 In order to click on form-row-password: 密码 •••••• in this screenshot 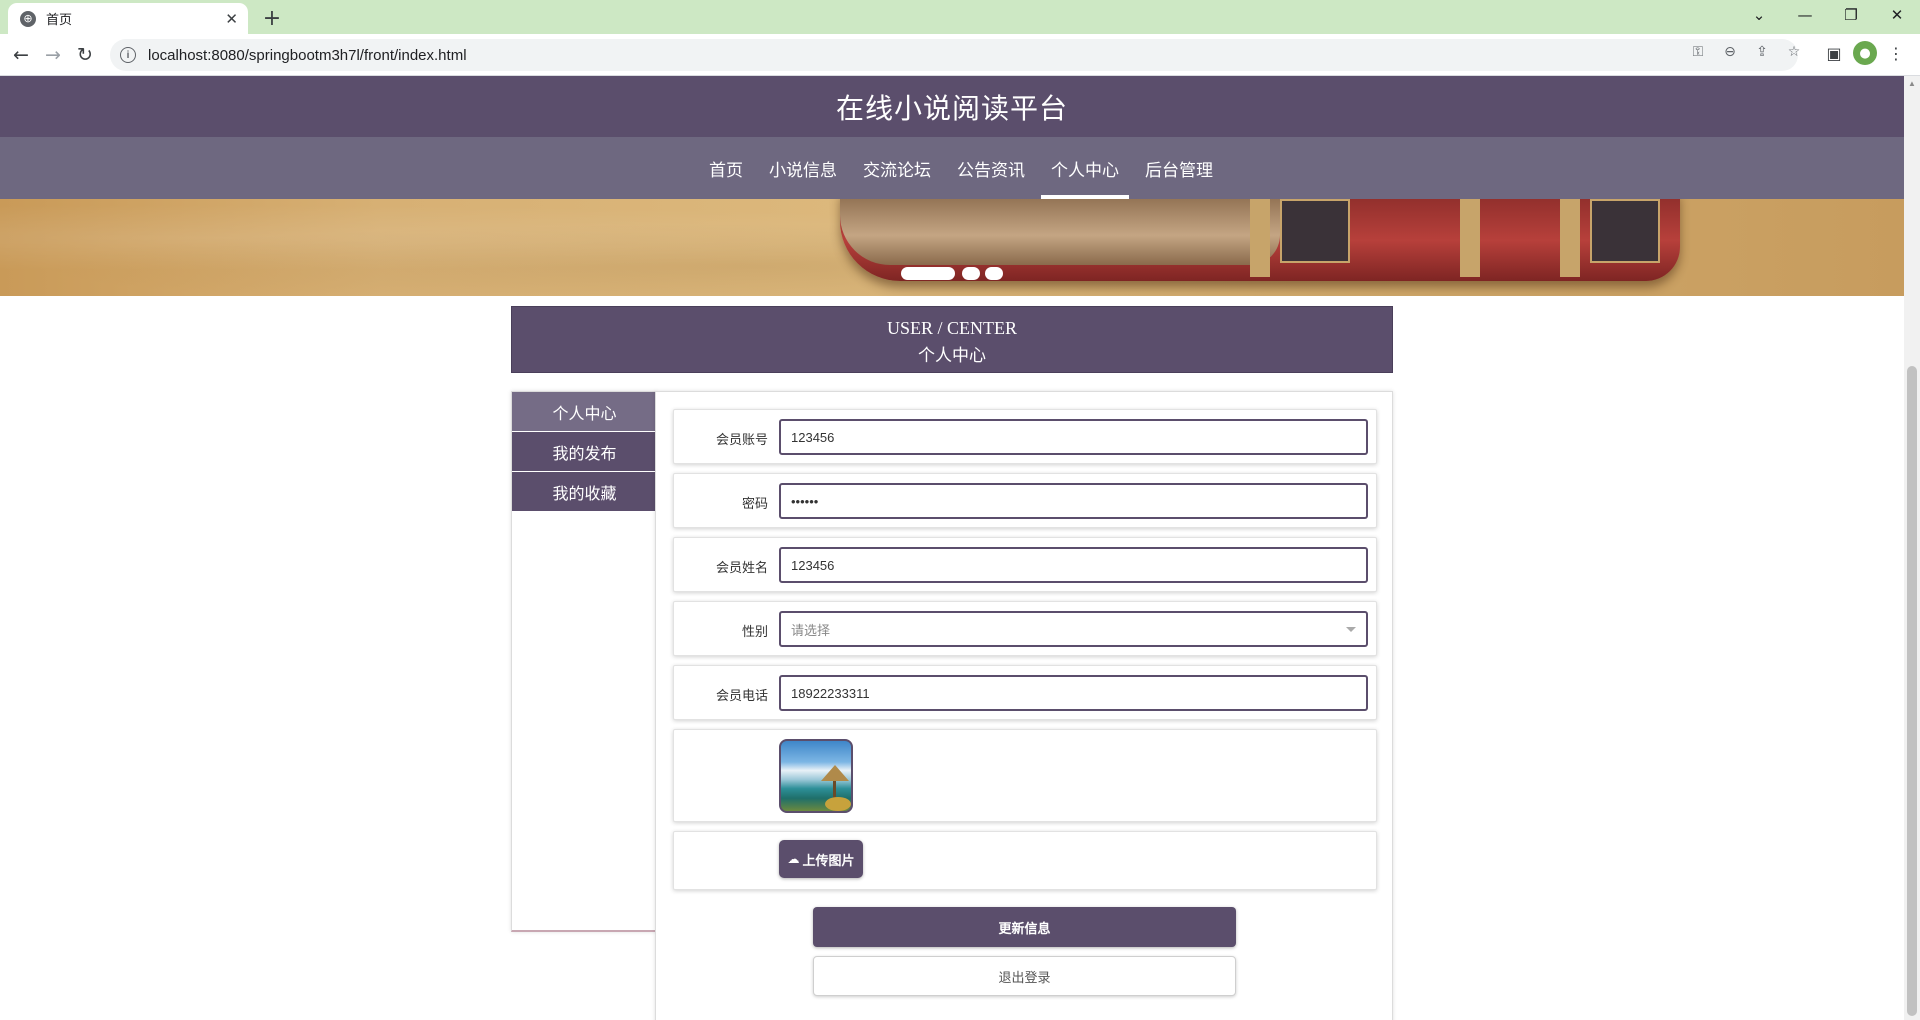, I will do `click(1025, 500)`.